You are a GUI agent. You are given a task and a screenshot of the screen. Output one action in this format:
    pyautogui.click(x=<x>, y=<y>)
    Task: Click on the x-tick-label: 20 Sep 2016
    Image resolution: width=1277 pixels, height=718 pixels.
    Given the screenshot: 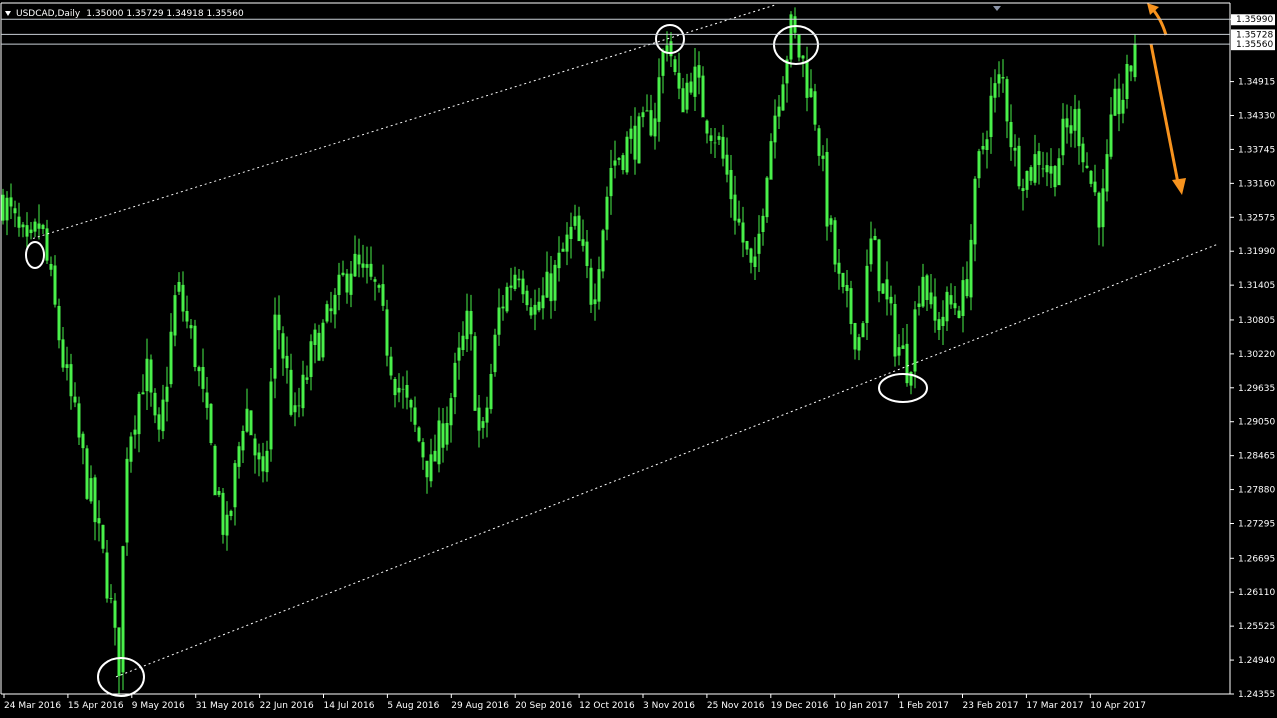 What is the action you would take?
    pyautogui.click(x=543, y=706)
    